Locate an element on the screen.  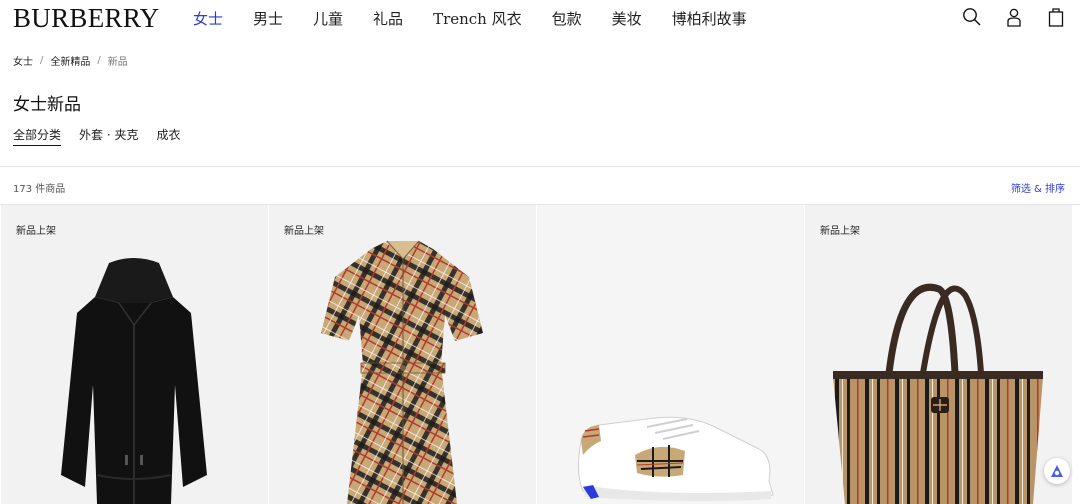
nav-item-bags: 包款 is located at coordinates (567, 18).